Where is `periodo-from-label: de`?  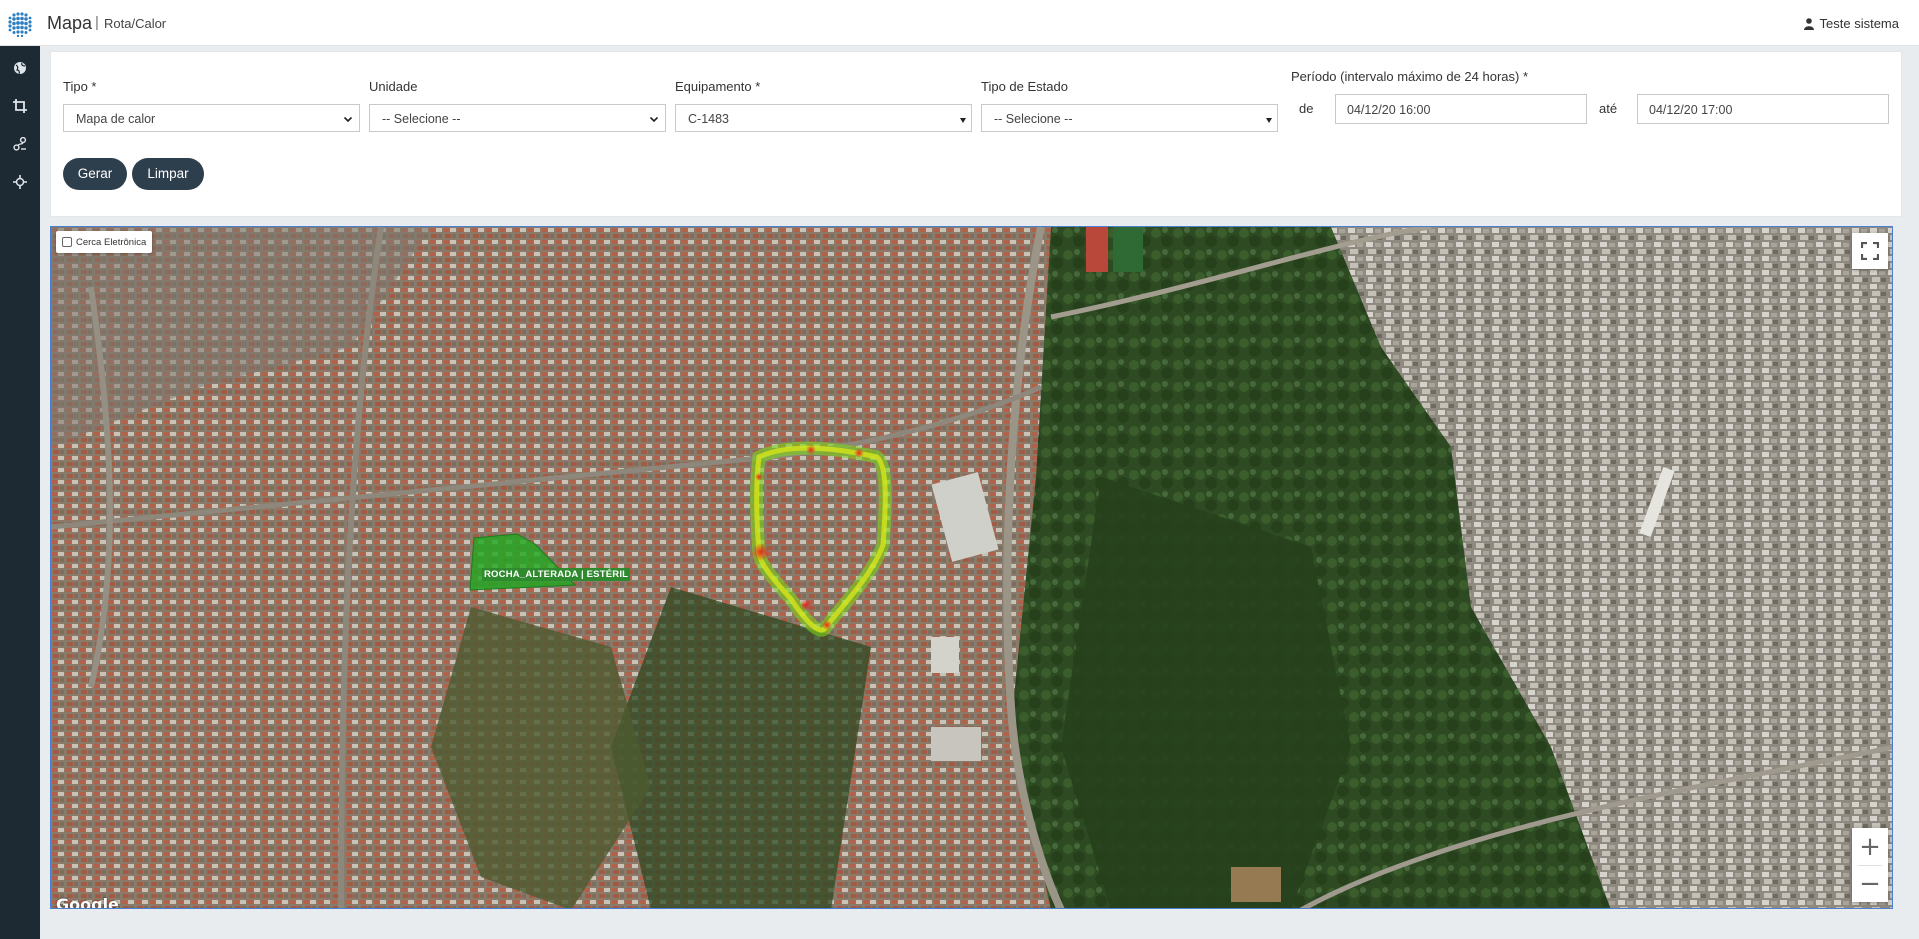 periodo-from-label: de is located at coordinates (1306, 108).